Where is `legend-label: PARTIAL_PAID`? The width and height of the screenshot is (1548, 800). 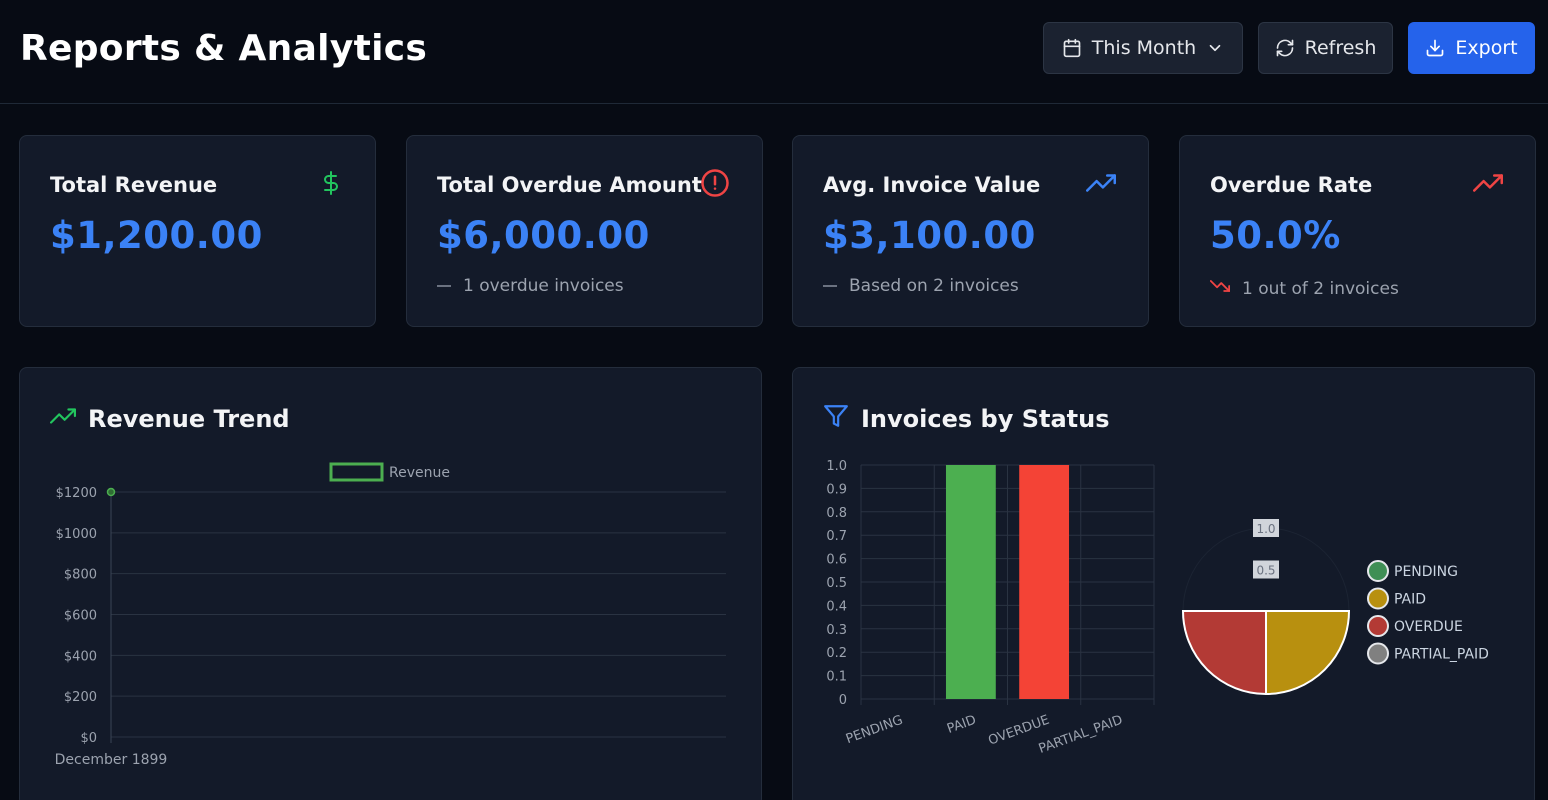 legend-label: PARTIAL_PAID is located at coordinates (1441, 655).